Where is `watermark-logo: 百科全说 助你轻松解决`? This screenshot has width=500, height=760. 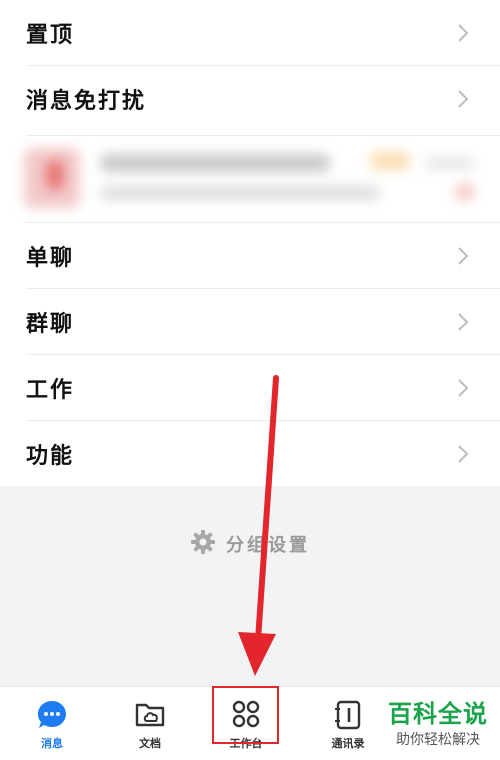
watermark-logo: 百科全说 助你轻松解决 is located at coordinates (438, 725).